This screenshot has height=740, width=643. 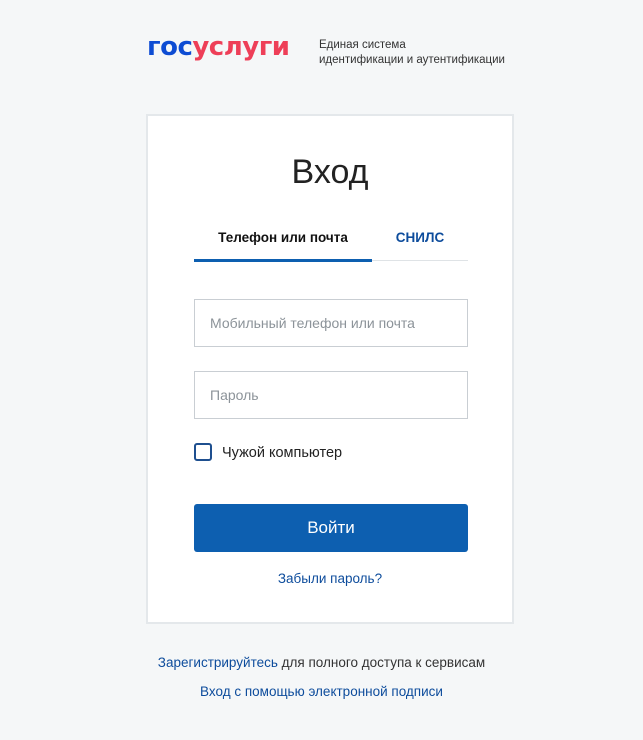 I want to click on login-field-wrapper, so click(x=331, y=323).